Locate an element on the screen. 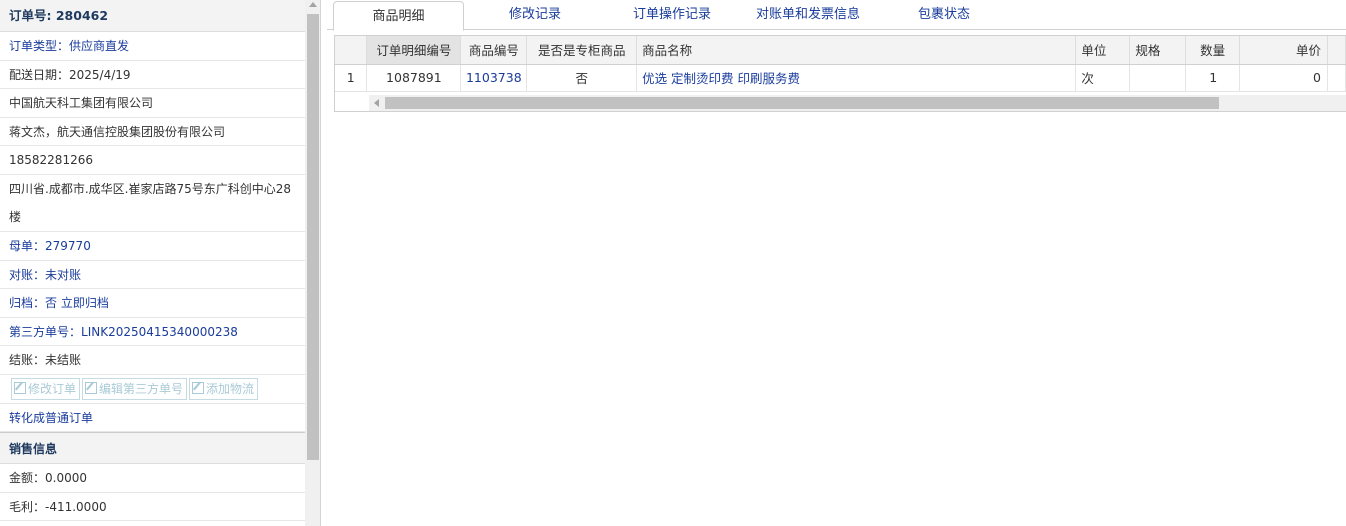  col-header-is-counter: 是否是专柜商品 is located at coordinates (582, 50).